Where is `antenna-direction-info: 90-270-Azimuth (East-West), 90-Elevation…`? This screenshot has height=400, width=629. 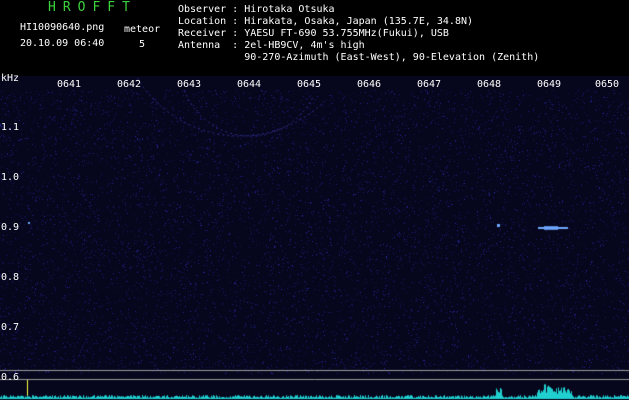 antenna-direction-info: 90-270-Azimuth (East-West), 90-Elevation… is located at coordinates (359, 57).